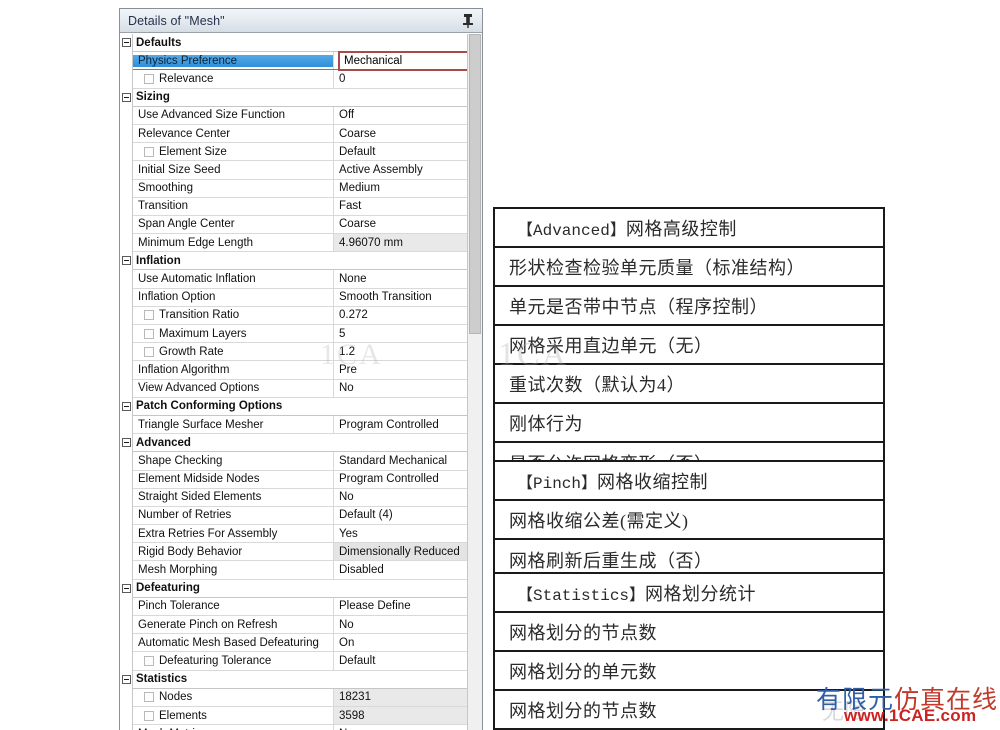 The height and width of the screenshot is (730, 1000). Describe the element at coordinates (176, 20) in the screenshot. I see `panel-title: Details of "Mesh"` at that location.